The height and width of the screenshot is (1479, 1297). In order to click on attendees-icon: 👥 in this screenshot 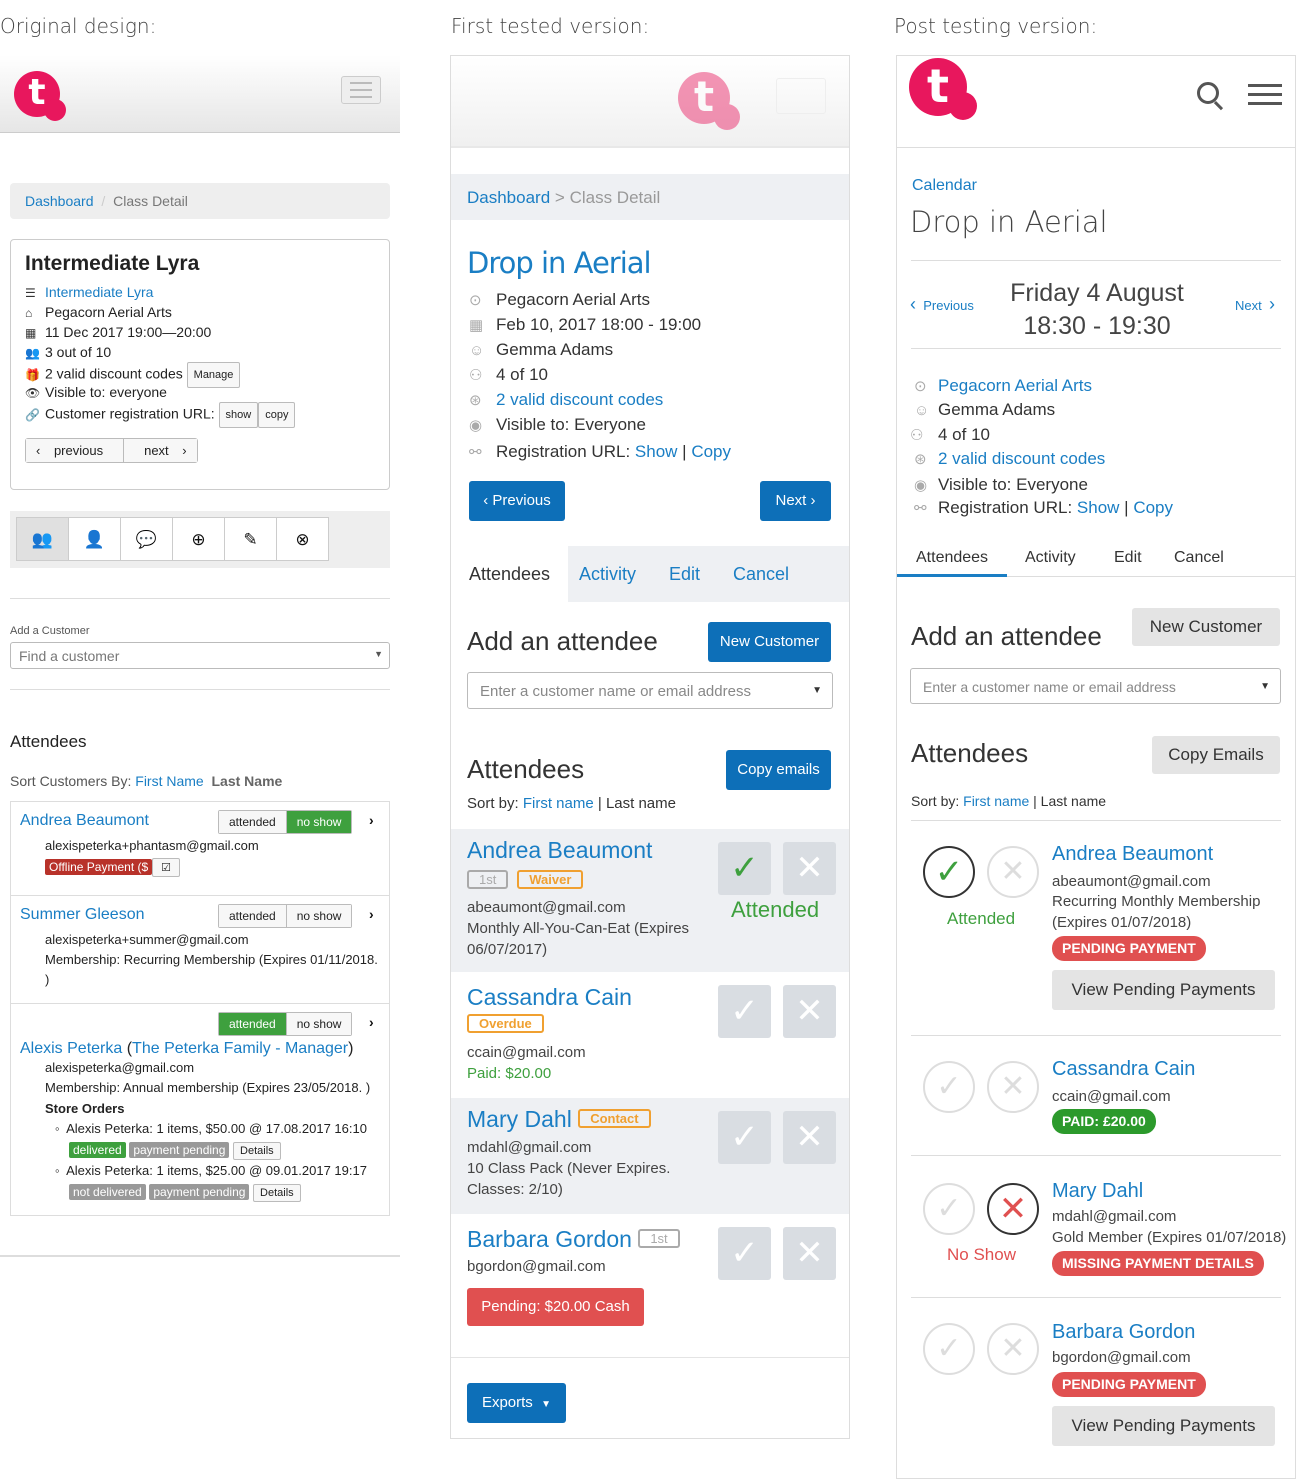, I will do `click(42, 539)`.